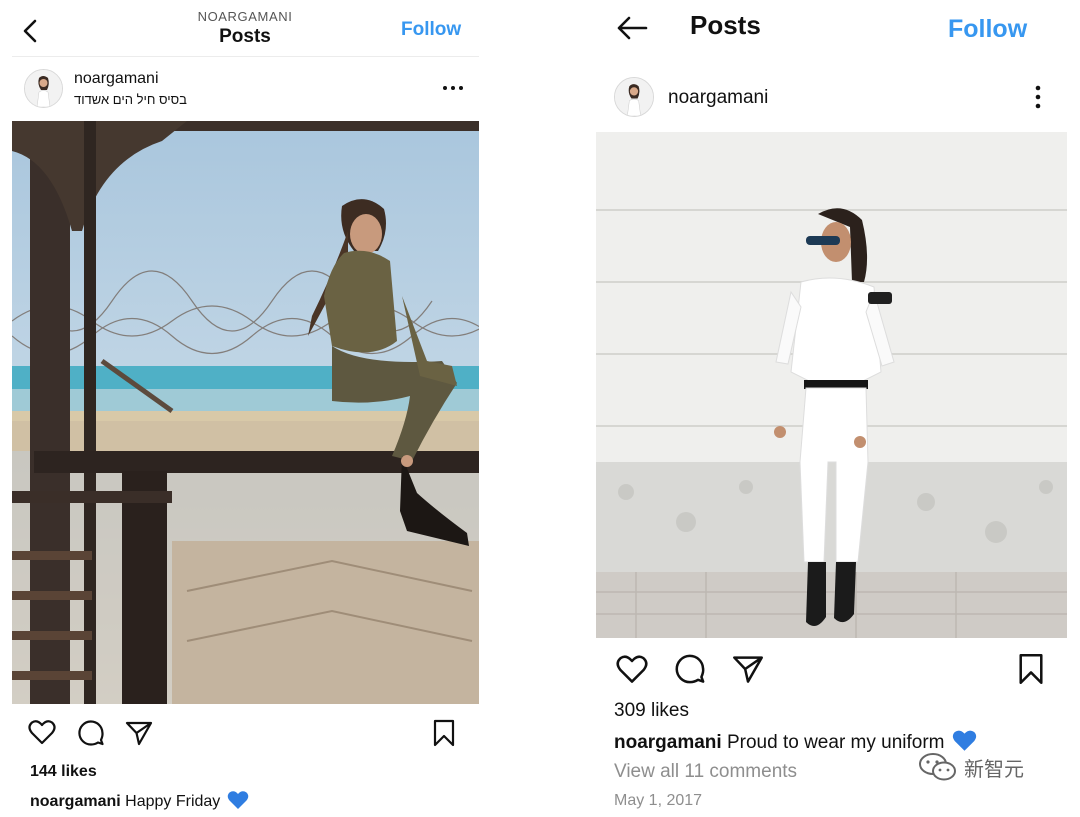  Describe the element at coordinates (173, 801) in the screenshot. I see `caption-text: Happy Friday` at that location.